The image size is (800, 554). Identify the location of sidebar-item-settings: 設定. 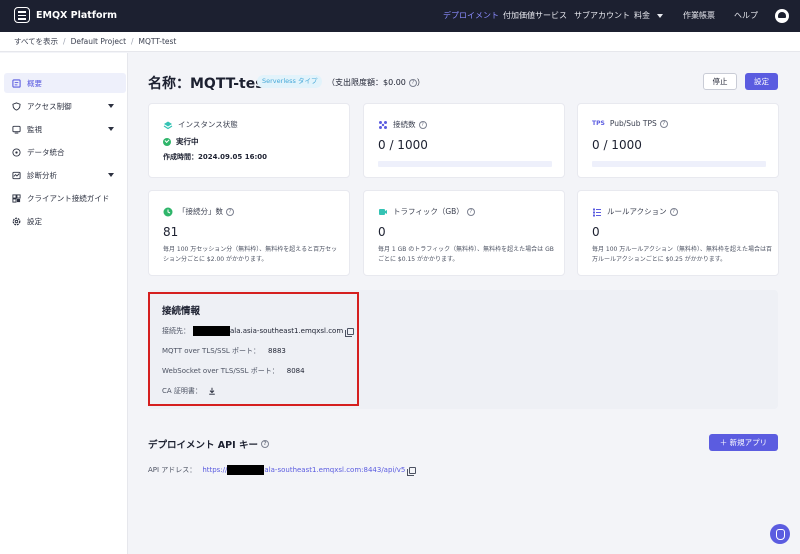
(65, 221).